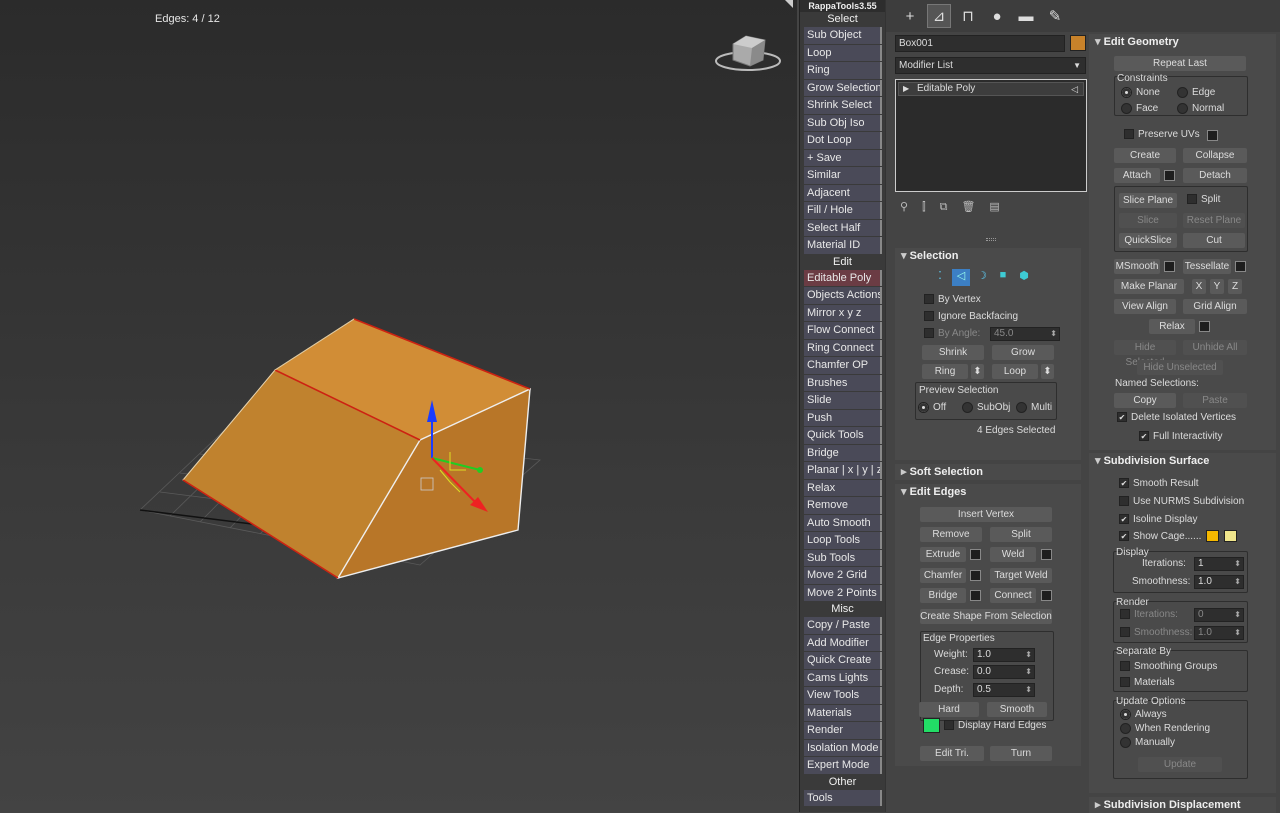 This screenshot has height=813, width=1280. Describe the element at coordinates (991, 135) in the screenshot. I see `modifier-stack: ▶ Editable Poly ◁` at that location.